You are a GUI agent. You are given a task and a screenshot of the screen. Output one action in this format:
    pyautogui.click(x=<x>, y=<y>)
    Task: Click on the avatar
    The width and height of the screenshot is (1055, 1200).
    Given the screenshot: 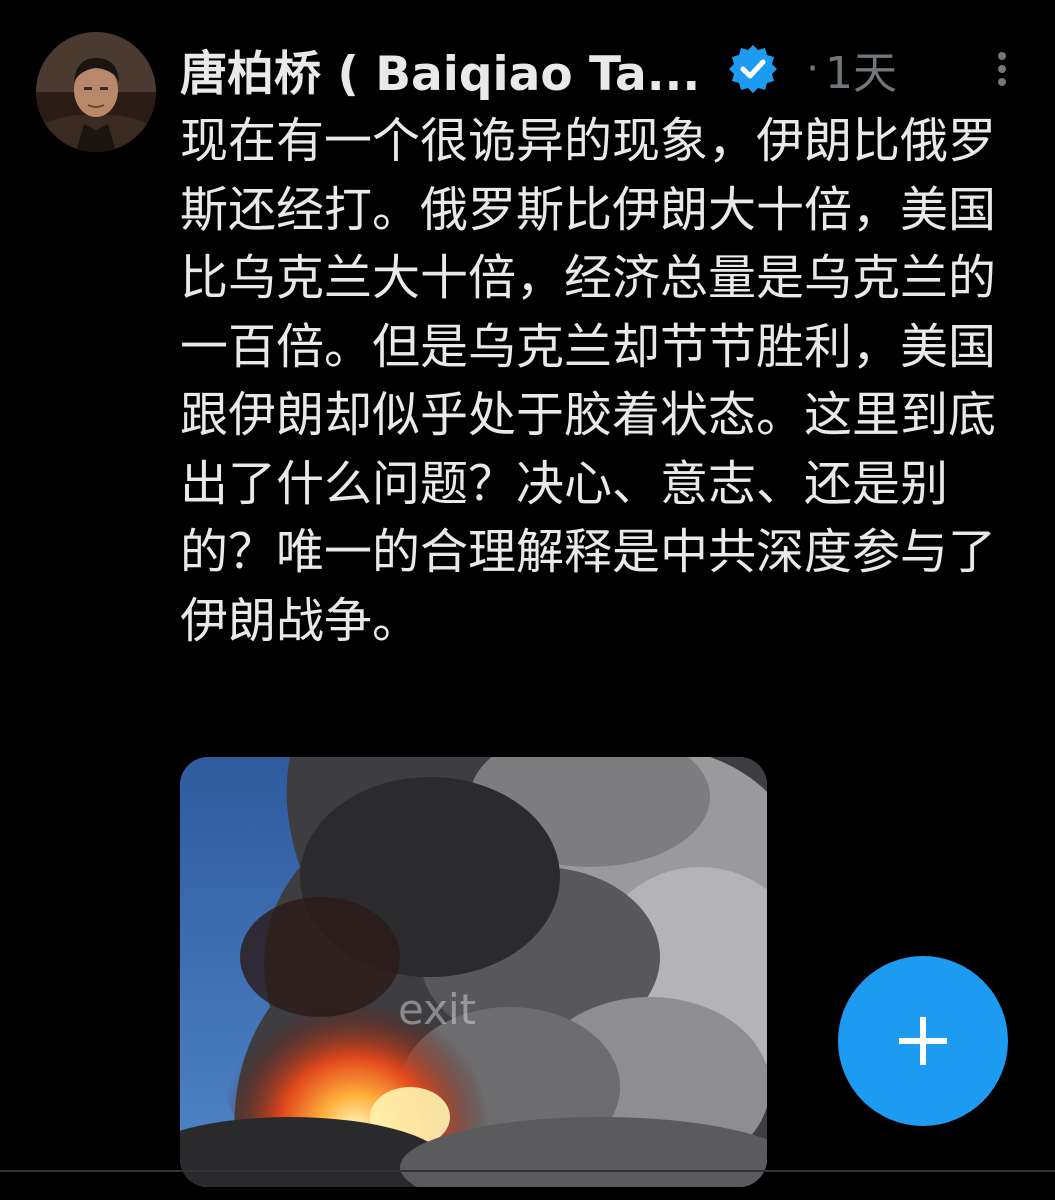 What is the action you would take?
    pyautogui.click(x=96, y=92)
    